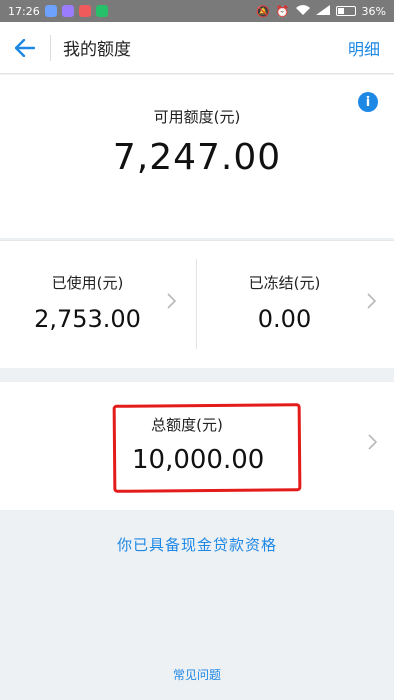 The image size is (394, 700). What do you see at coordinates (263, 11) in the screenshot?
I see `mute-icon: 🔕` at bounding box center [263, 11].